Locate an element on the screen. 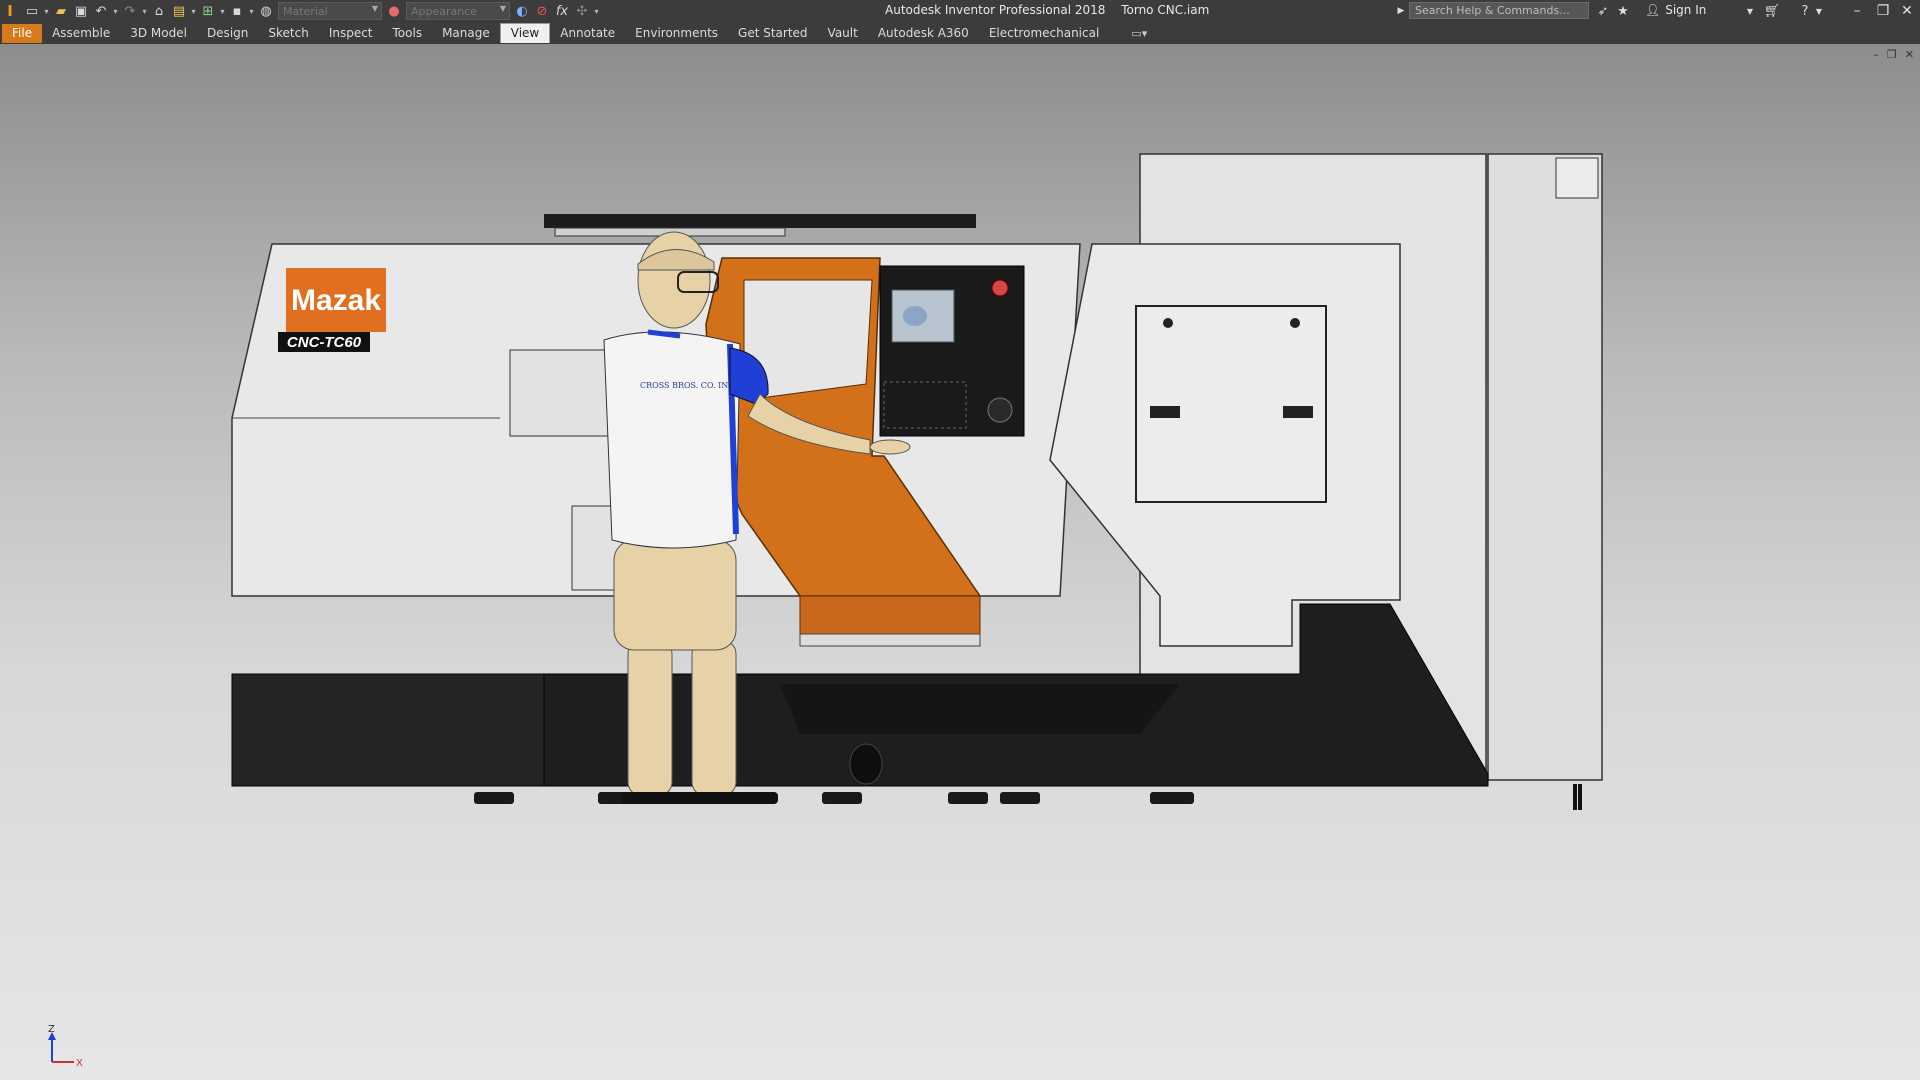 The image size is (1920, 1080). tab-electromechanical: Electromechanical is located at coordinates (1044, 33).